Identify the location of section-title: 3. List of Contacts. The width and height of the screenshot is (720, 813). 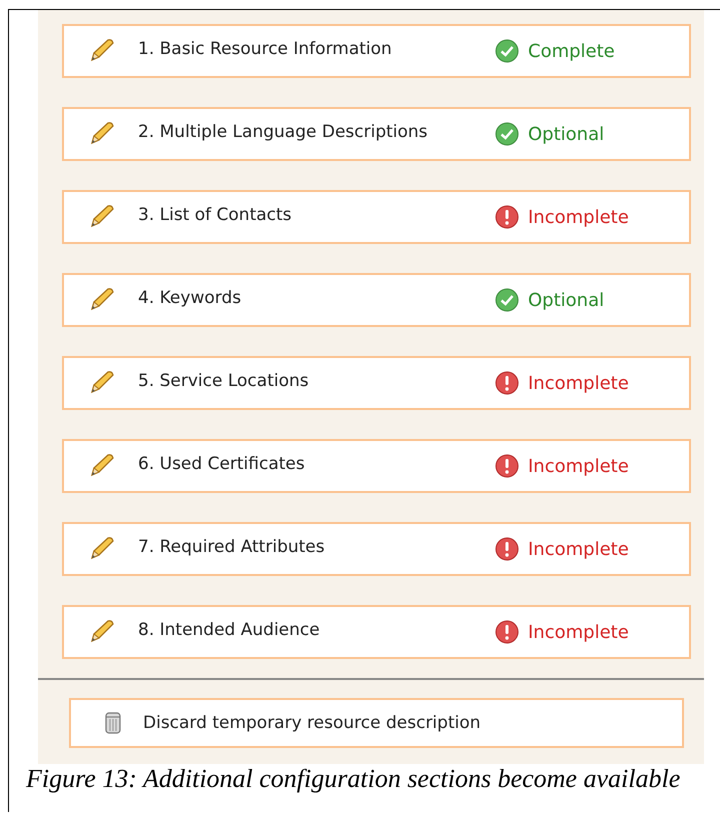
(215, 214).